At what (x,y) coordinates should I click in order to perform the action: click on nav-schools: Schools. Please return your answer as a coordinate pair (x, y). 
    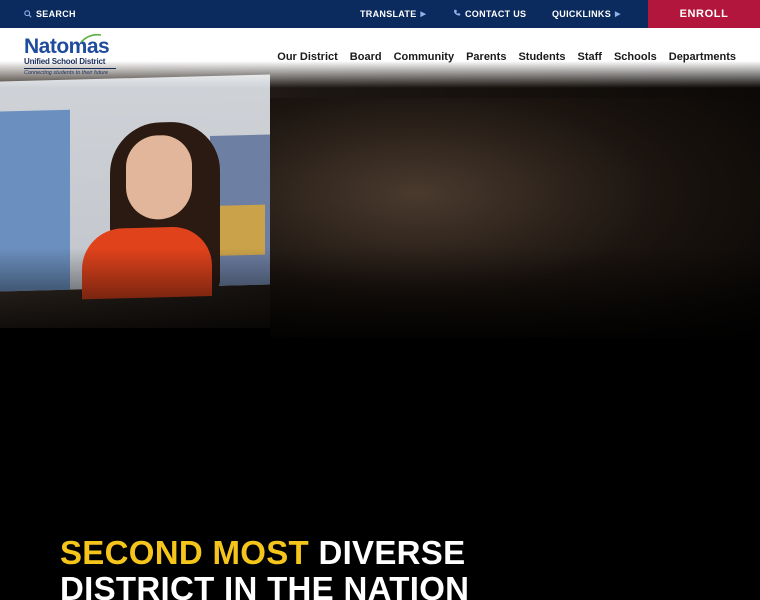
    Looking at the image, I should click on (635, 57).